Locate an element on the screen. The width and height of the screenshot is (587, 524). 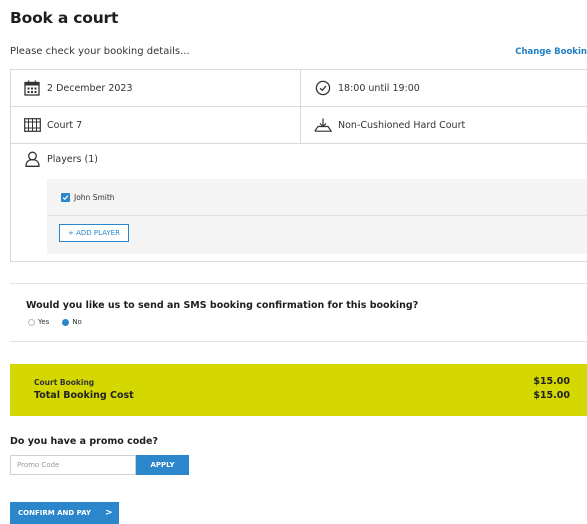
player-name: John Smith is located at coordinates (94, 197).